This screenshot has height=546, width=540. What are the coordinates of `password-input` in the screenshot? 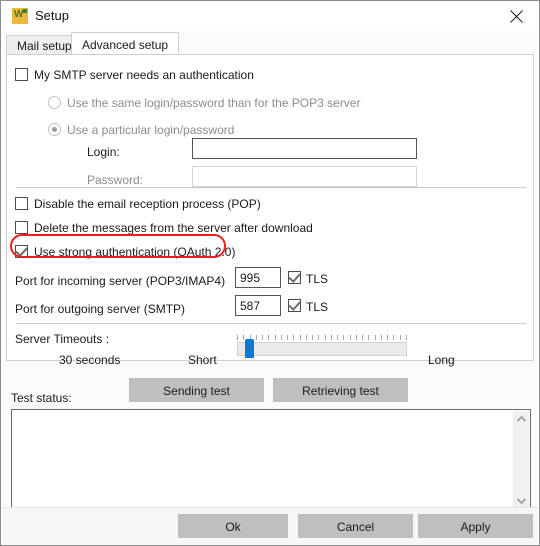 It's located at (304, 176).